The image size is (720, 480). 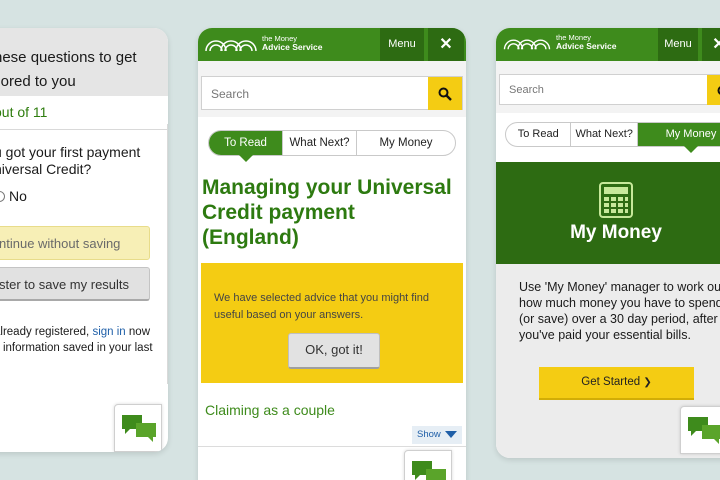 What do you see at coordinates (18, 196) in the screenshot?
I see `radio-label-no: No` at bounding box center [18, 196].